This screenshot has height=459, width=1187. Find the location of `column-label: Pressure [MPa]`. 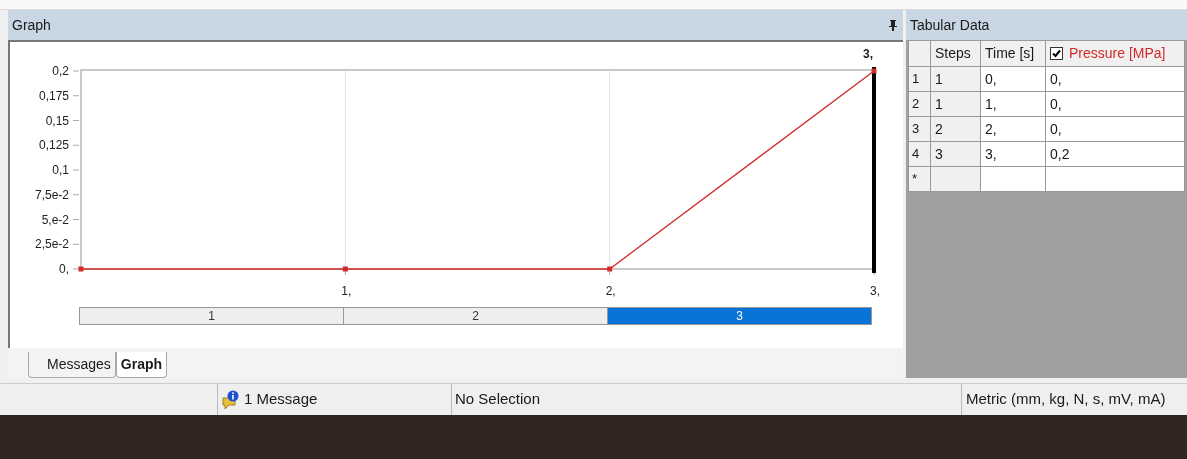

column-label: Pressure [MPa] is located at coordinates (1117, 53).